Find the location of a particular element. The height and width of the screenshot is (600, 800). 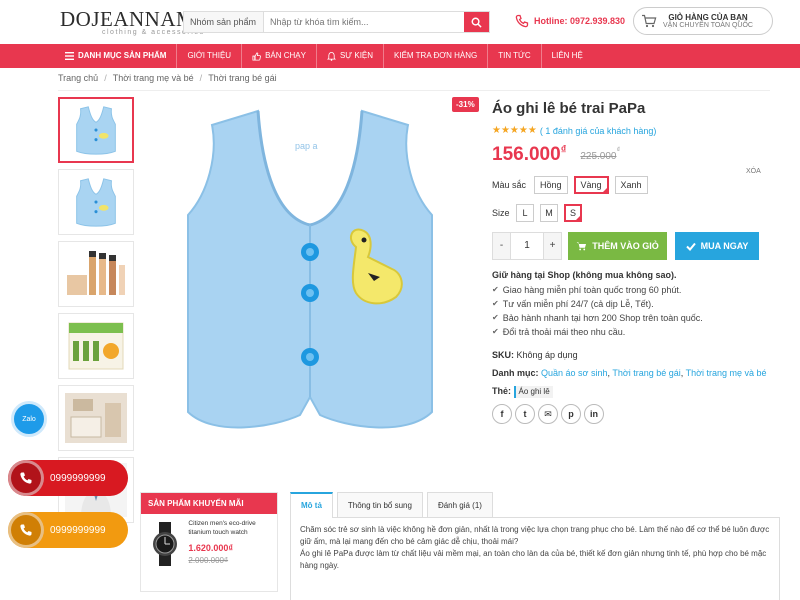

buy-now-button: MUA NGAY is located at coordinates (717, 246).